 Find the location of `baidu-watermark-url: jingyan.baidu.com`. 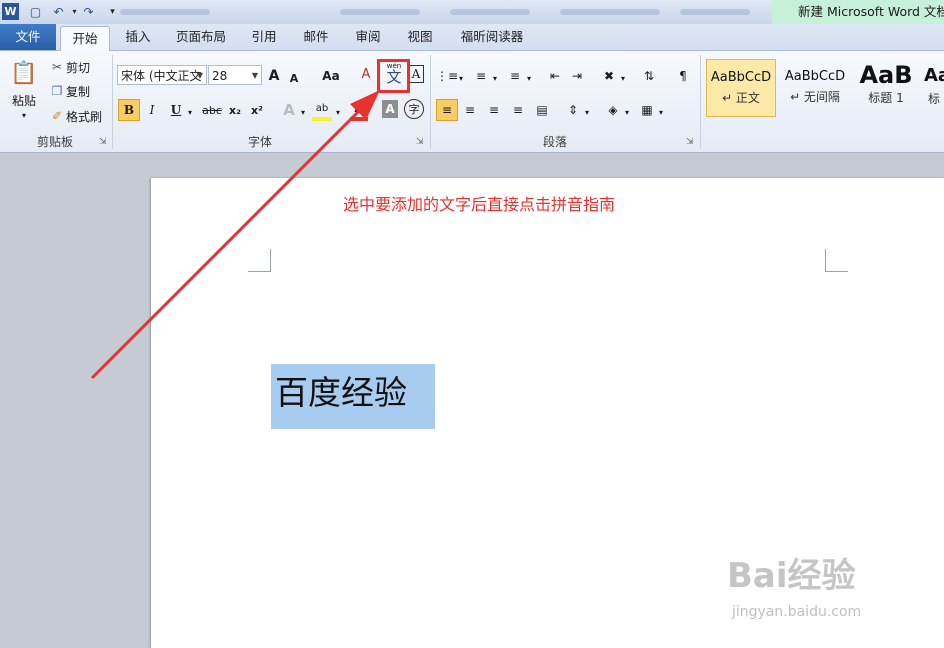

baidu-watermark-url: jingyan.baidu.com is located at coordinates (797, 612).